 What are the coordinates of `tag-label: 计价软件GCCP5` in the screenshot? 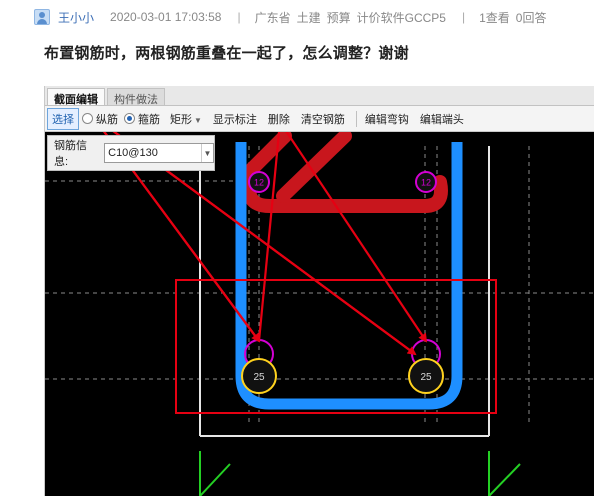 It's located at (401, 17).